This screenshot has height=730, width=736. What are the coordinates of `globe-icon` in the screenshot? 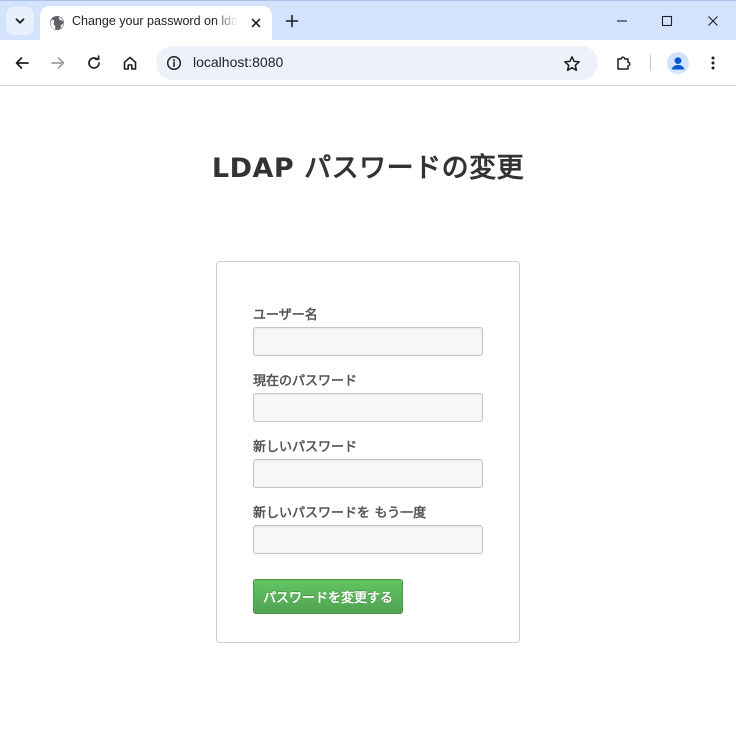 It's located at (57, 23).